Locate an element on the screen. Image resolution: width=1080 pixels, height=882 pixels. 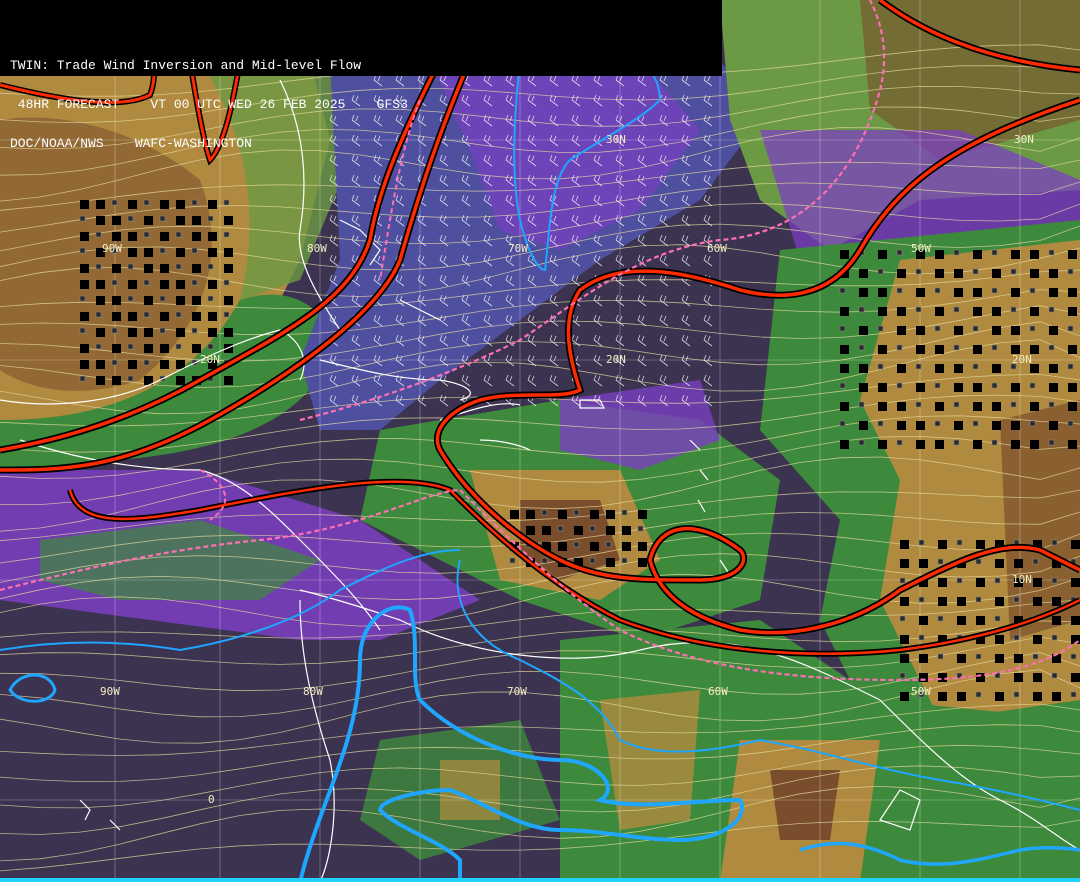
lon-label-80w-bottom: 80W is located at coordinates (313, 691).